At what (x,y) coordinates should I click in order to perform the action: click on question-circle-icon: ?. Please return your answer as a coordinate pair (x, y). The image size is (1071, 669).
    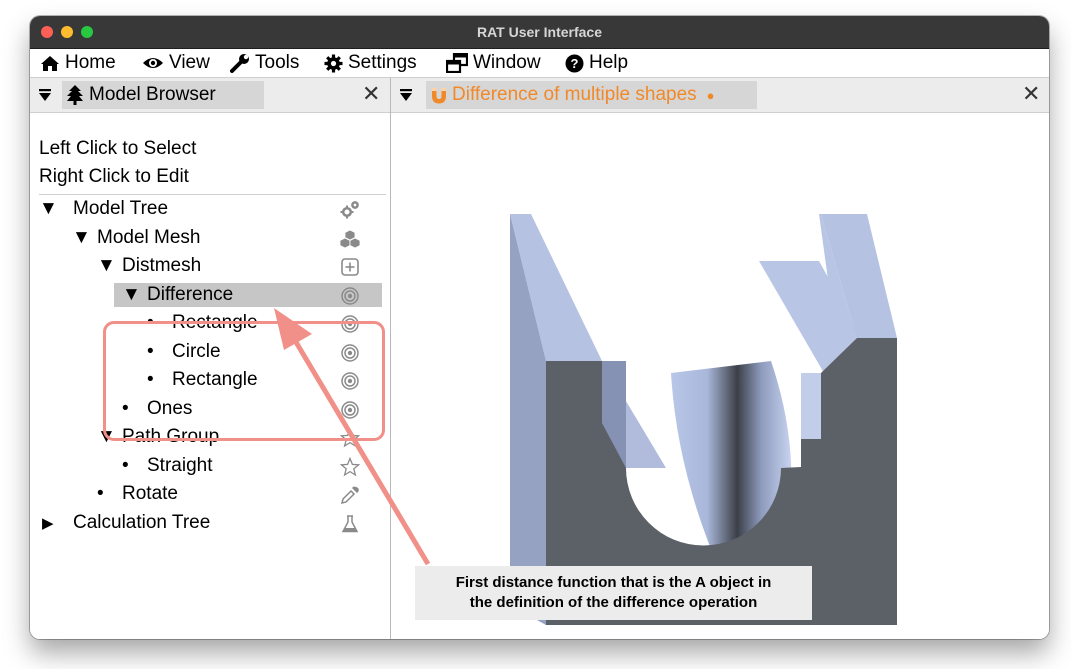
    Looking at the image, I should click on (574, 63).